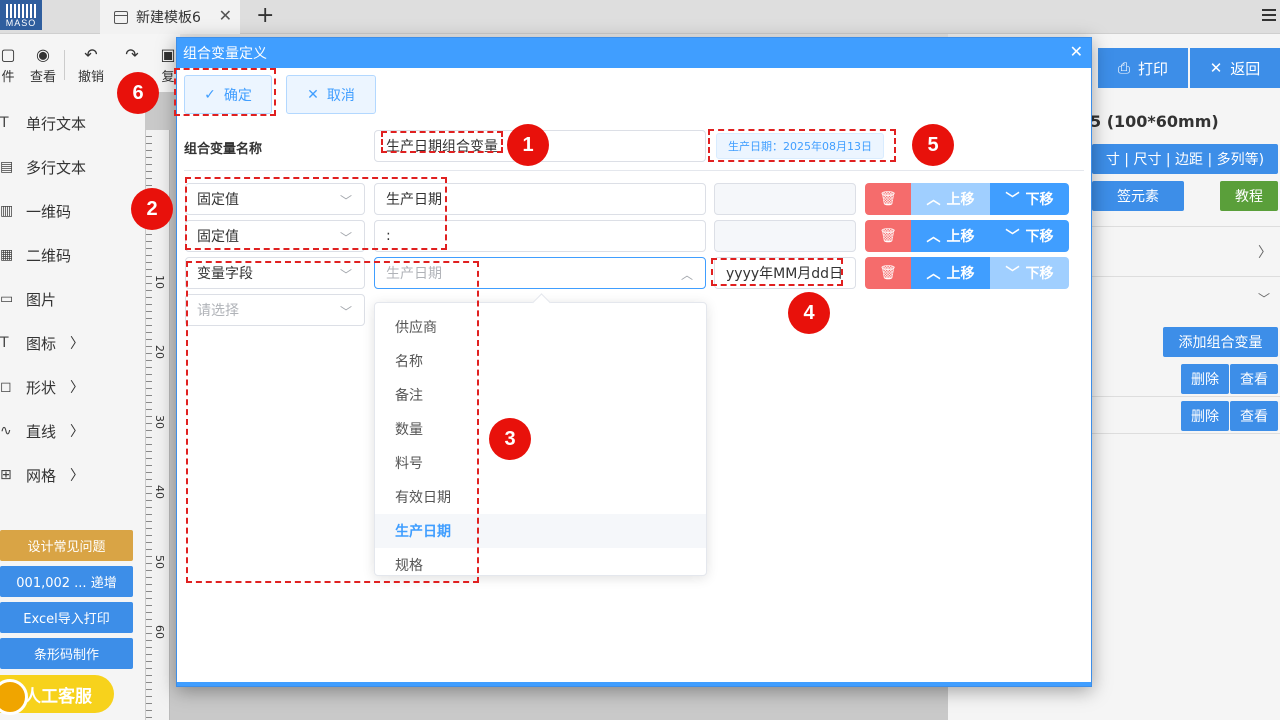  I want to click on cancel-button: ✕ 取消, so click(331, 94).